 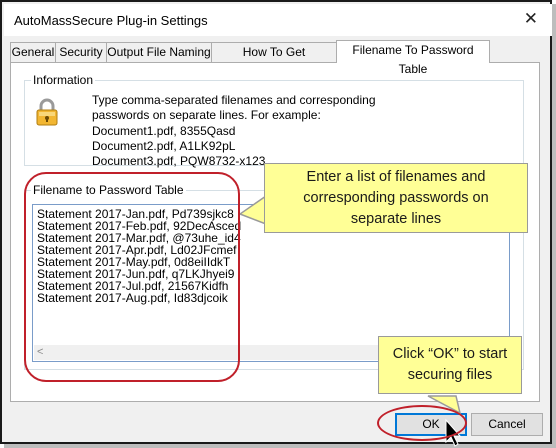 I want to click on table-callout-line: corresponding passwords on, so click(x=396, y=198).